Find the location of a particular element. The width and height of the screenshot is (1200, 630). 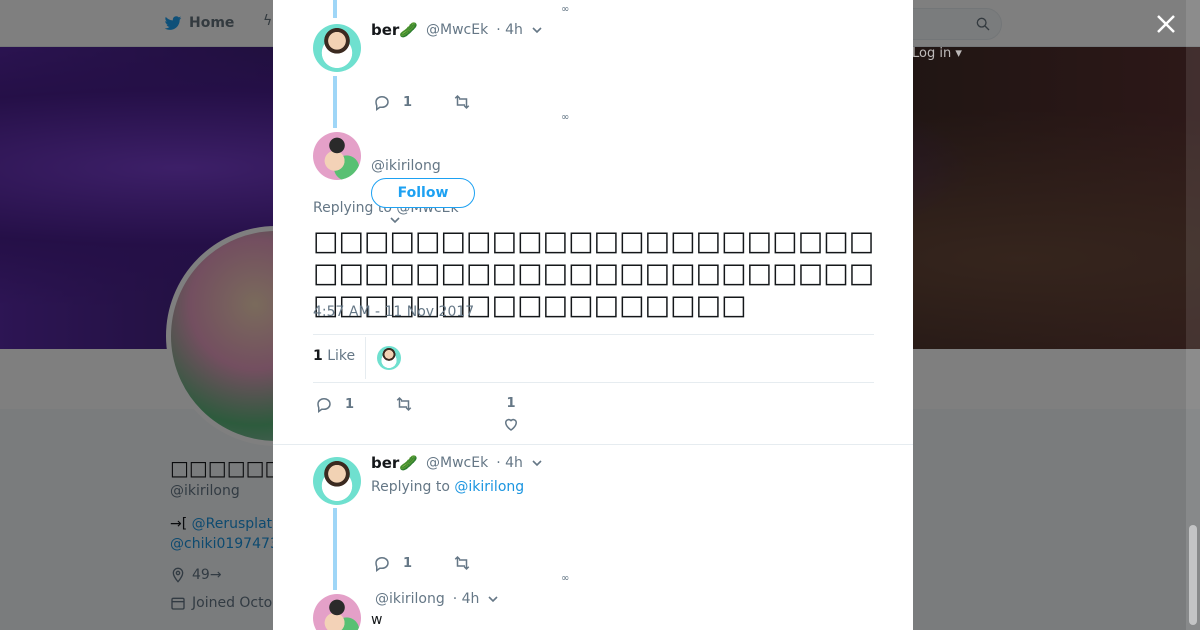

tweet-timestamp: 4:57 AM - 11 Nov 2017 is located at coordinates (393, 312).